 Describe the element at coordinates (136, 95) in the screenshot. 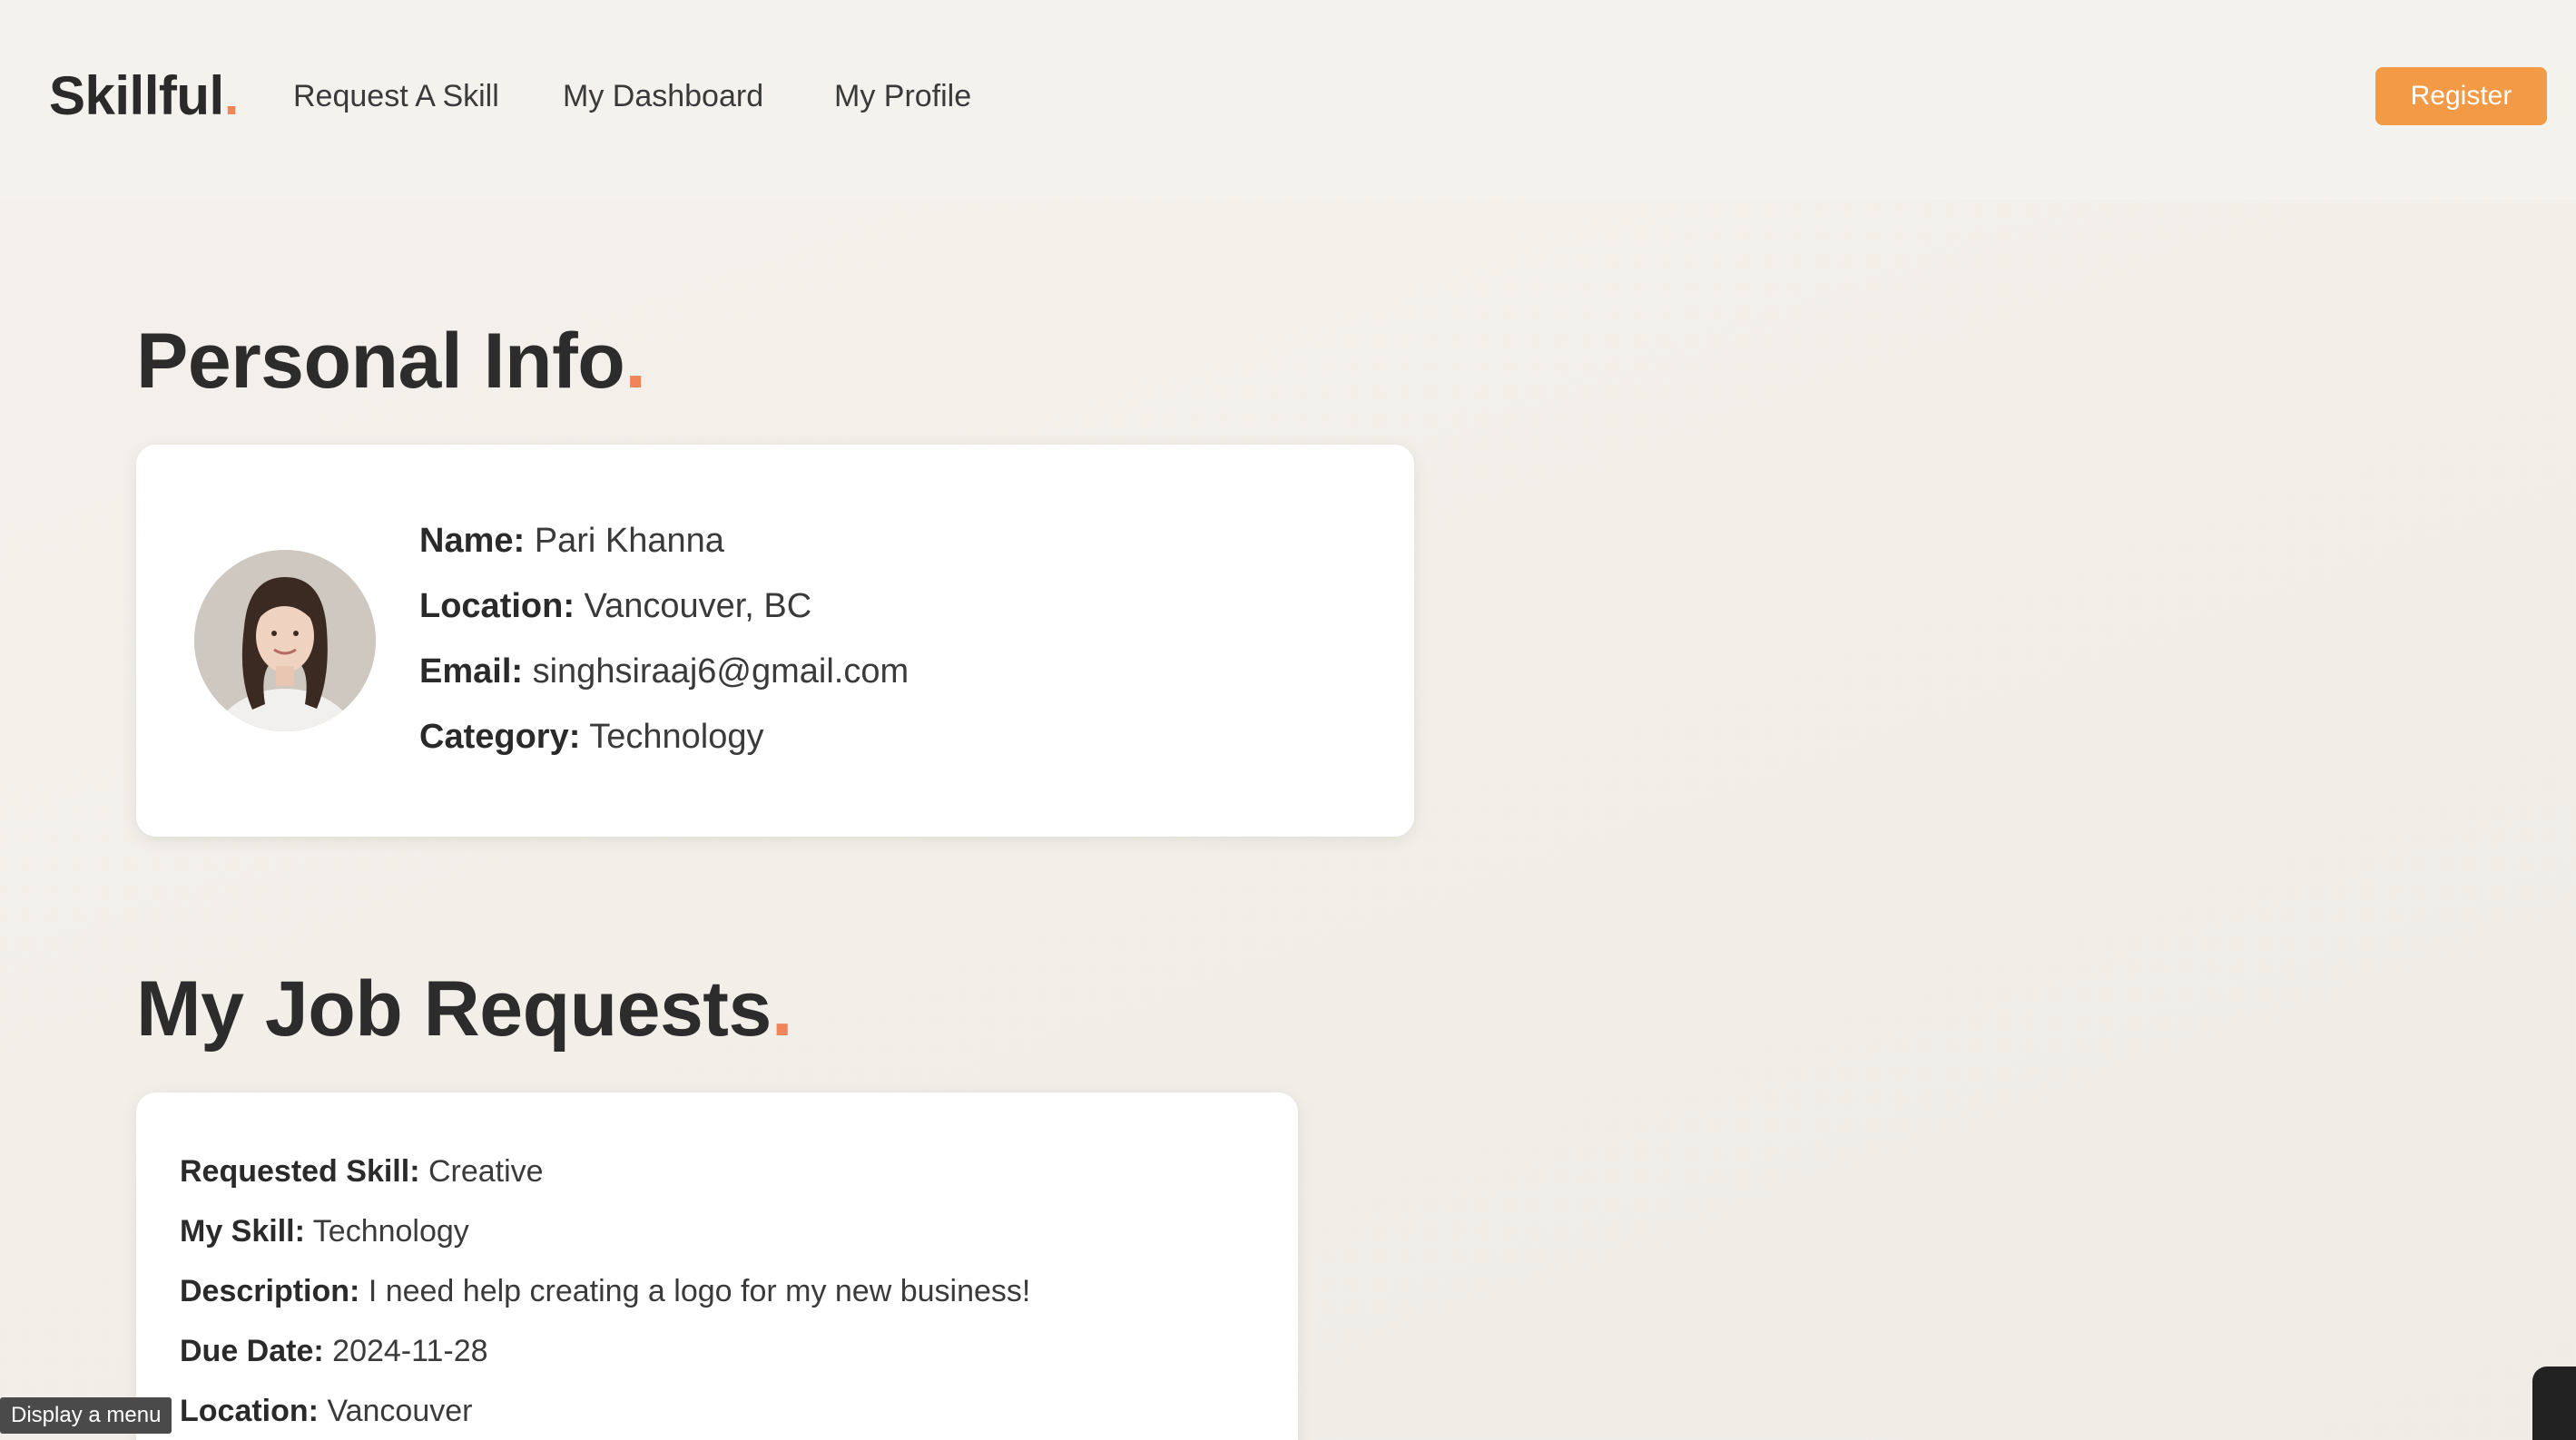

I see `brand-name: Skillful` at that location.